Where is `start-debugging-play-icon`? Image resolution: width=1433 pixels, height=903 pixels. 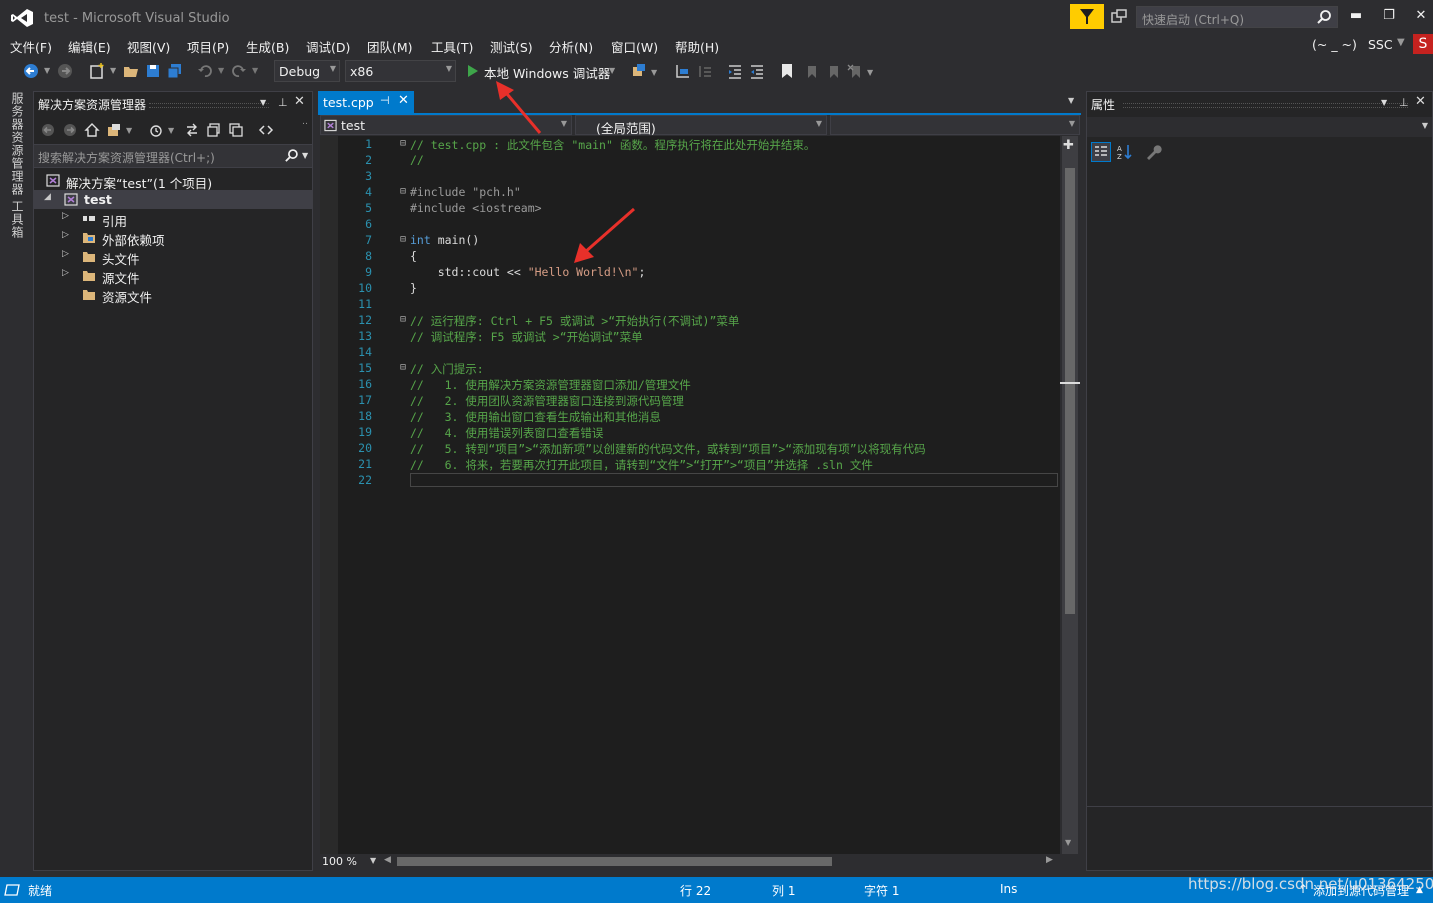 start-debugging-play-icon is located at coordinates (473, 71).